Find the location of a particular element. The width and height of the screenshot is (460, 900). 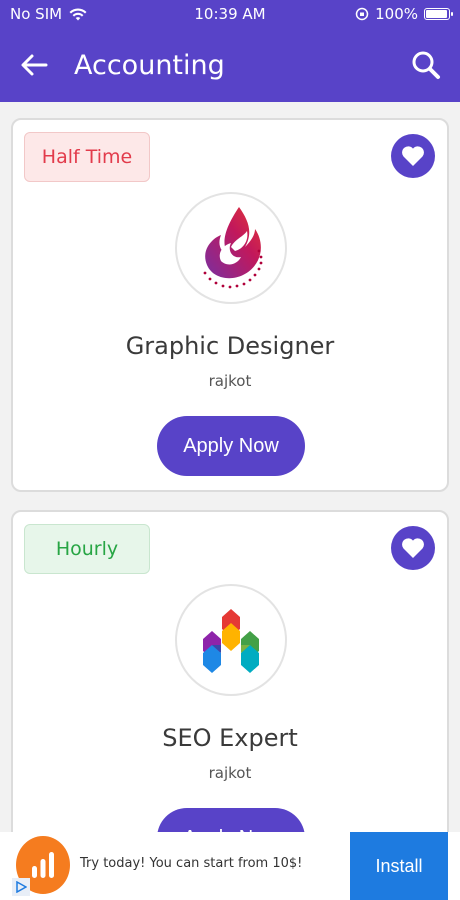

flame-logo-icon is located at coordinates (233, 248).